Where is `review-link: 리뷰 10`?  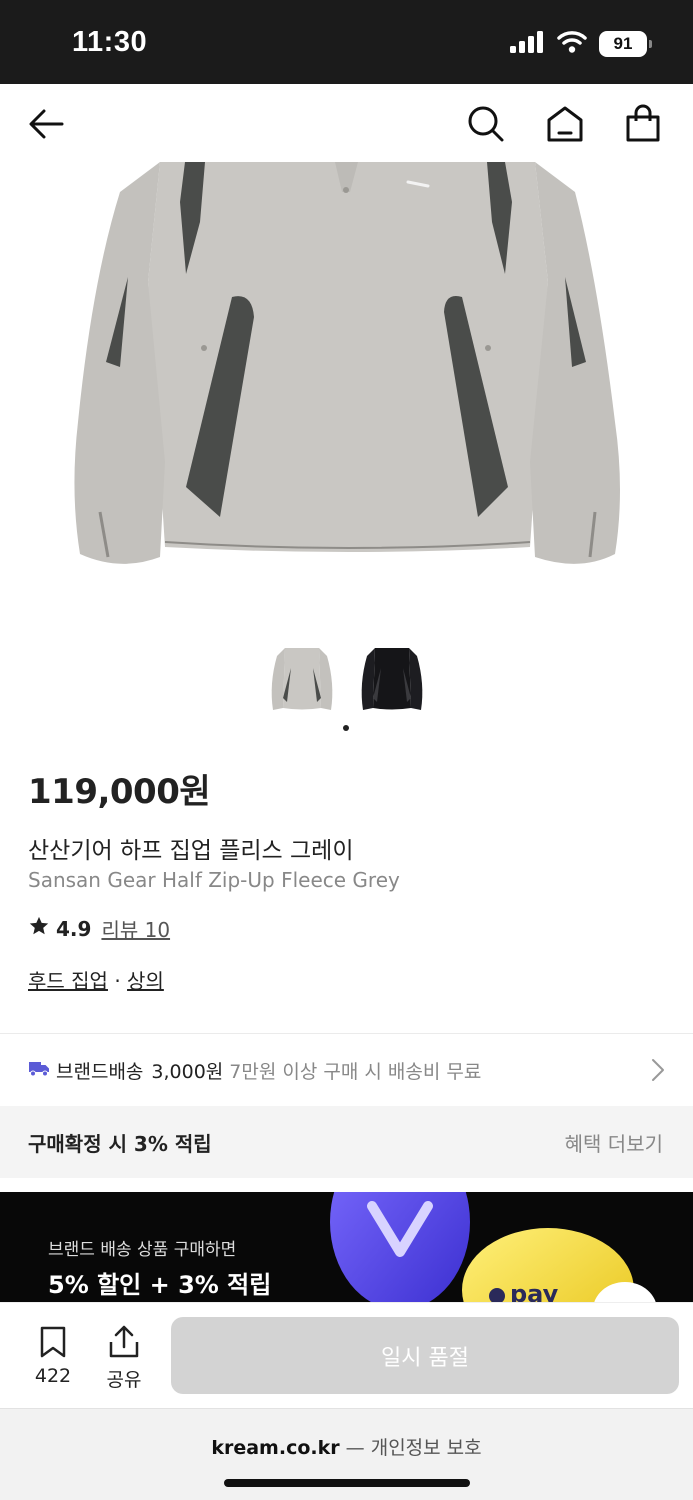 review-link: 리뷰 10 is located at coordinates (135, 928).